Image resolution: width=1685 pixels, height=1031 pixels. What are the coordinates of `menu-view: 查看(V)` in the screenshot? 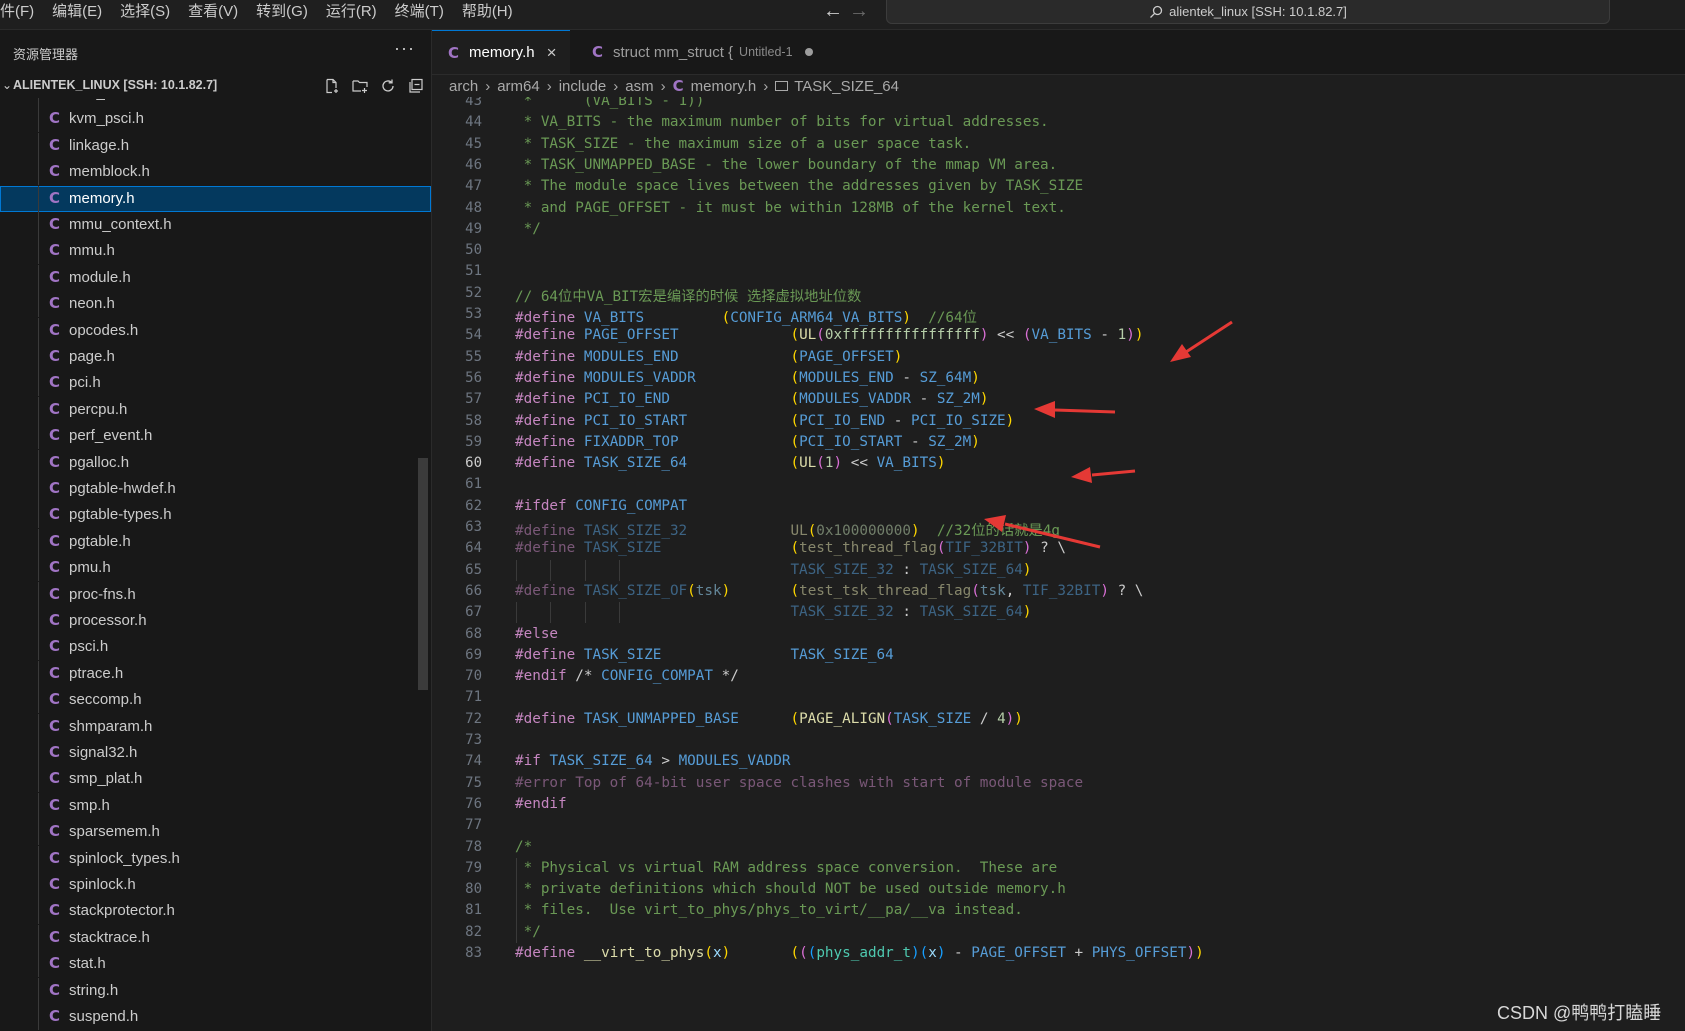 It's located at (213, 14).